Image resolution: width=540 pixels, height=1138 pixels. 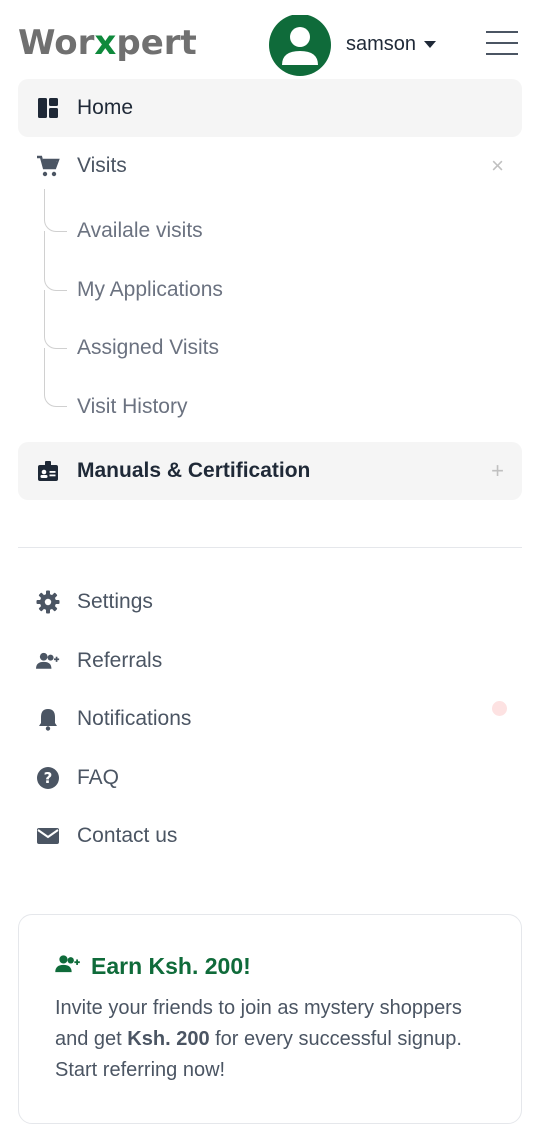 I want to click on collapse-icon: ×, so click(x=497, y=166).